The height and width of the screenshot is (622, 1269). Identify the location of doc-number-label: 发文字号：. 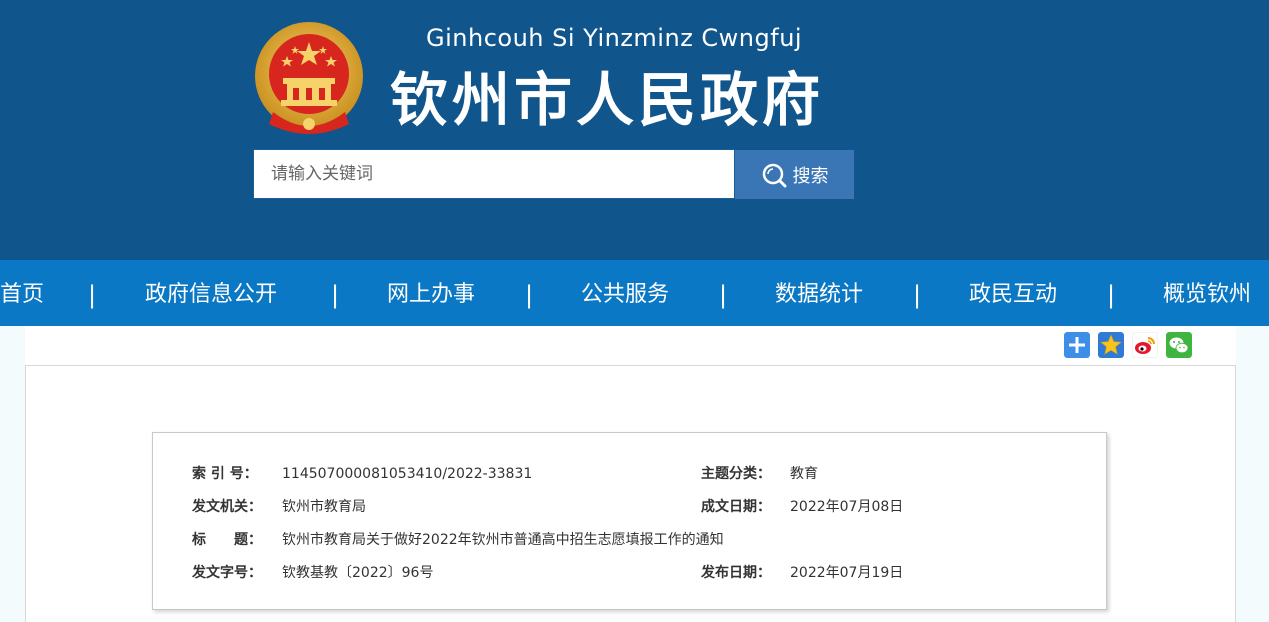
(227, 573).